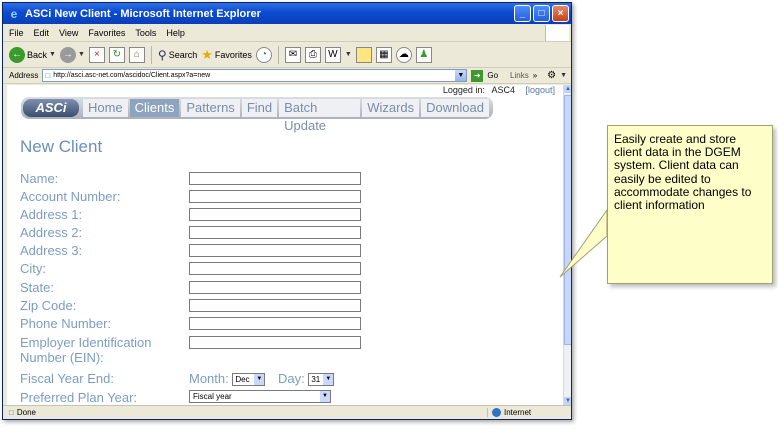  What do you see at coordinates (209, 378) in the screenshot?
I see `month-label: Month:` at bounding box center [209, 378].